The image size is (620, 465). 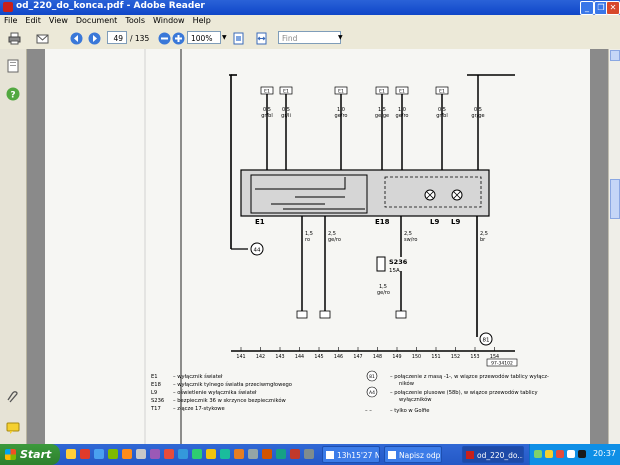 I want to click on quicklaunch-app-icon, so click(x=113, y=454).